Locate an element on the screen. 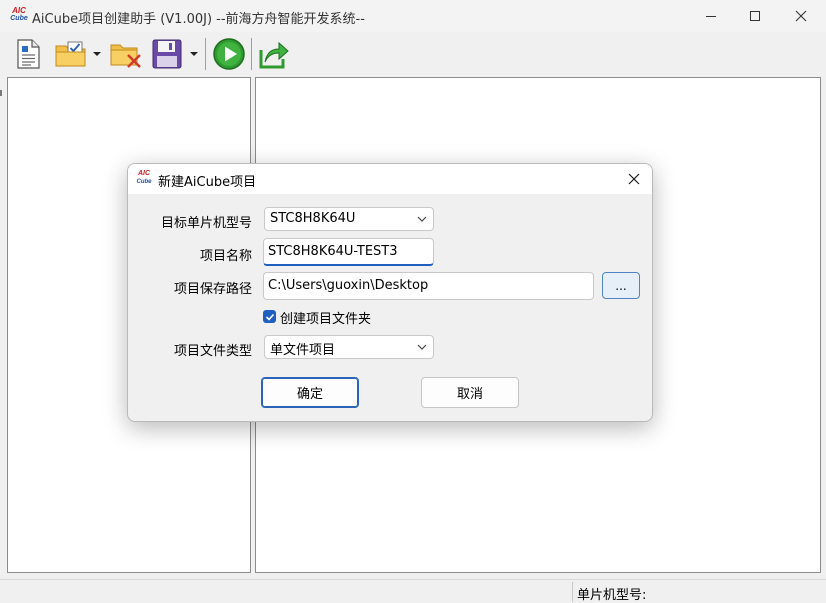 This screenshot has height=603, width=826. save-icon is located at coordinates (167, 54).